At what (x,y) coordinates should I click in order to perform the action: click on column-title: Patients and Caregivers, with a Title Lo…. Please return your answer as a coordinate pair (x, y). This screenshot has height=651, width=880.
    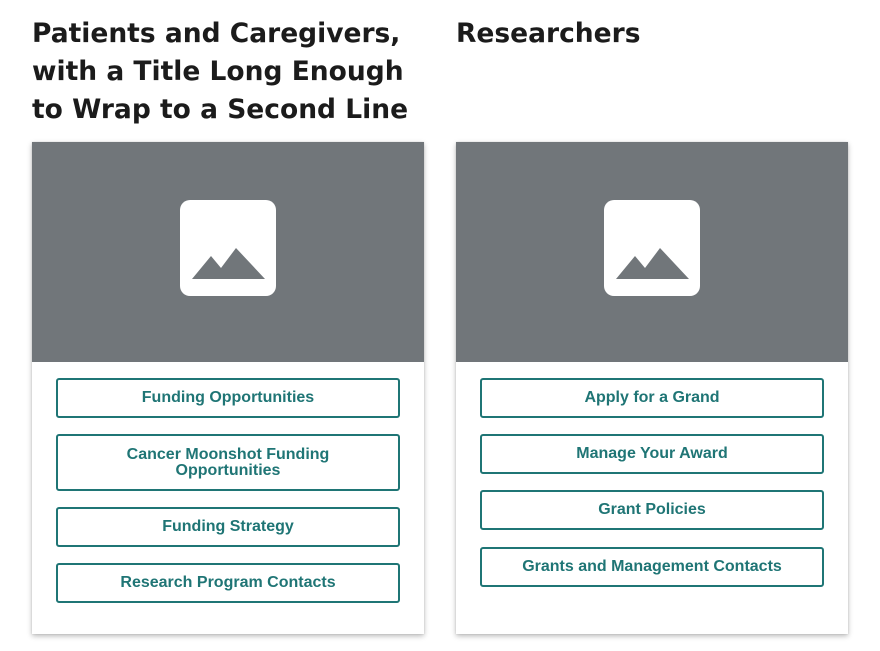
    Looking at the image, I should click on (220, 71).